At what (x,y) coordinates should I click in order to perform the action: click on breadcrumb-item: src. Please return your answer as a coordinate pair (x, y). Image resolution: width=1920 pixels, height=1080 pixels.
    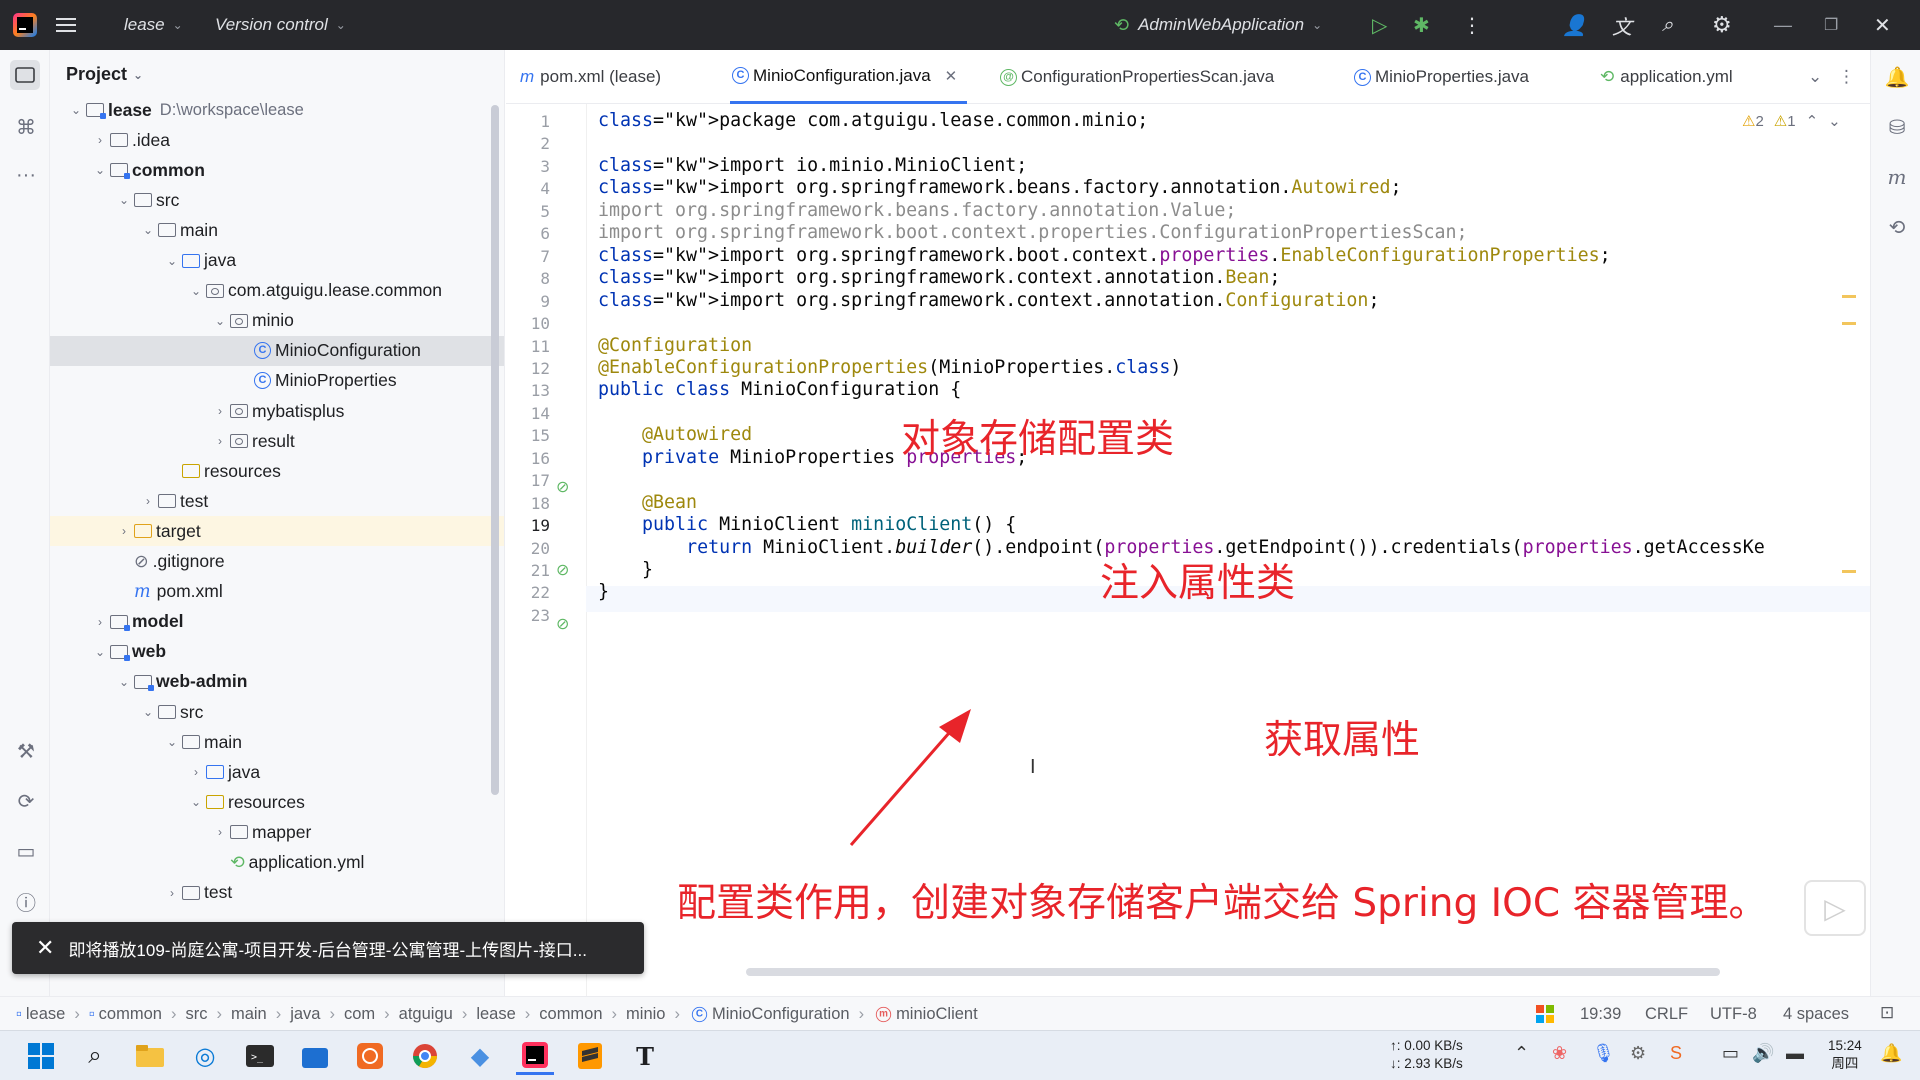
    Looking at the image, I should click on (196, 1014).